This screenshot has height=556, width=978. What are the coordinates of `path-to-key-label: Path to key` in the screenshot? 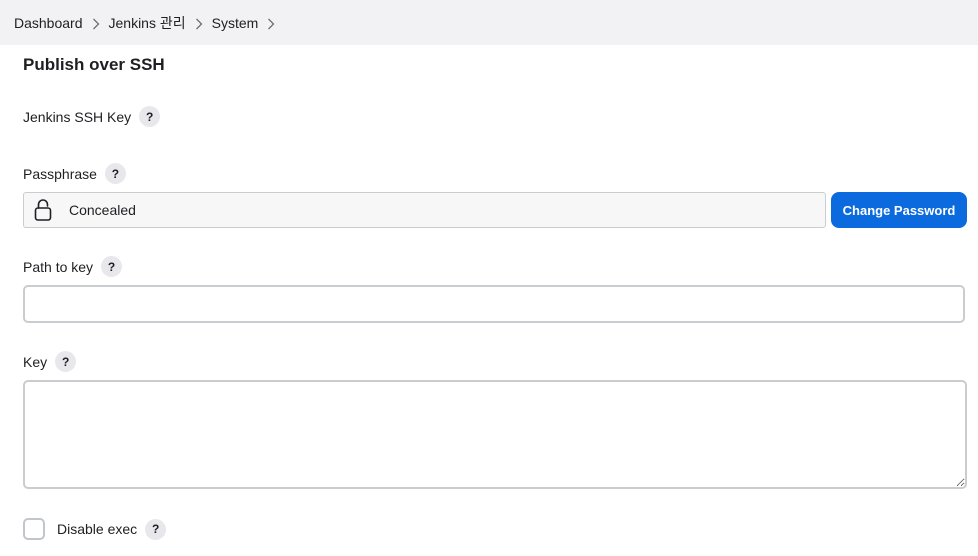 It's located at (58, 266).